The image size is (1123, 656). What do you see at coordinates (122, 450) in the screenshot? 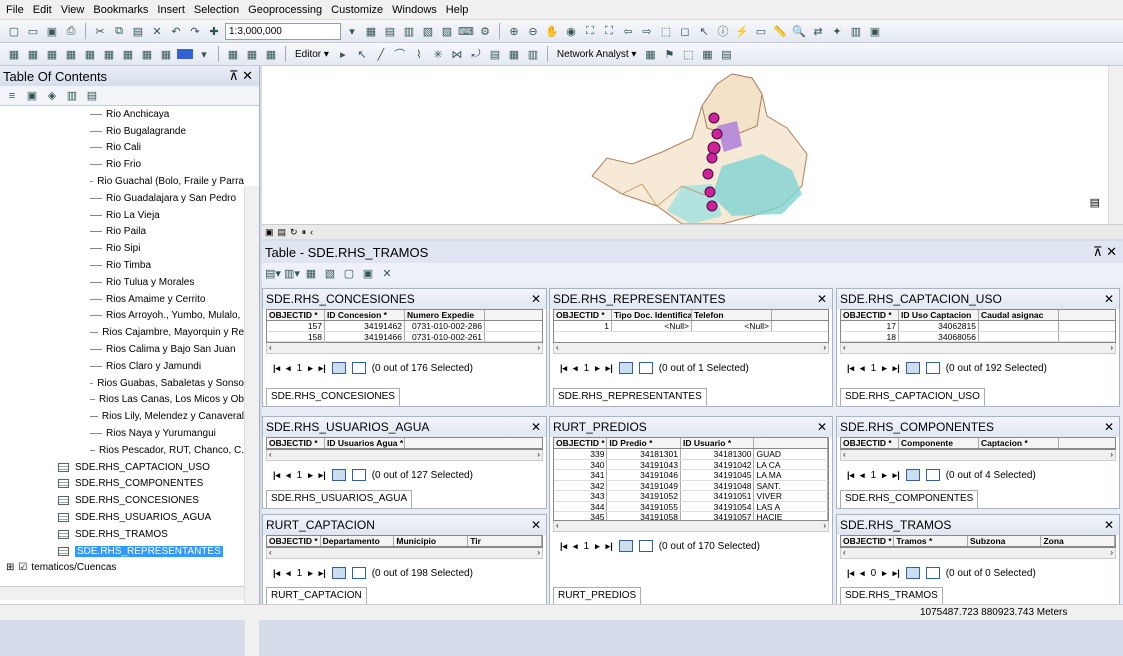
I see `toc-river-item: Rios Pescador, RUT, Chanco, C.` at bounding box center [122, 450].